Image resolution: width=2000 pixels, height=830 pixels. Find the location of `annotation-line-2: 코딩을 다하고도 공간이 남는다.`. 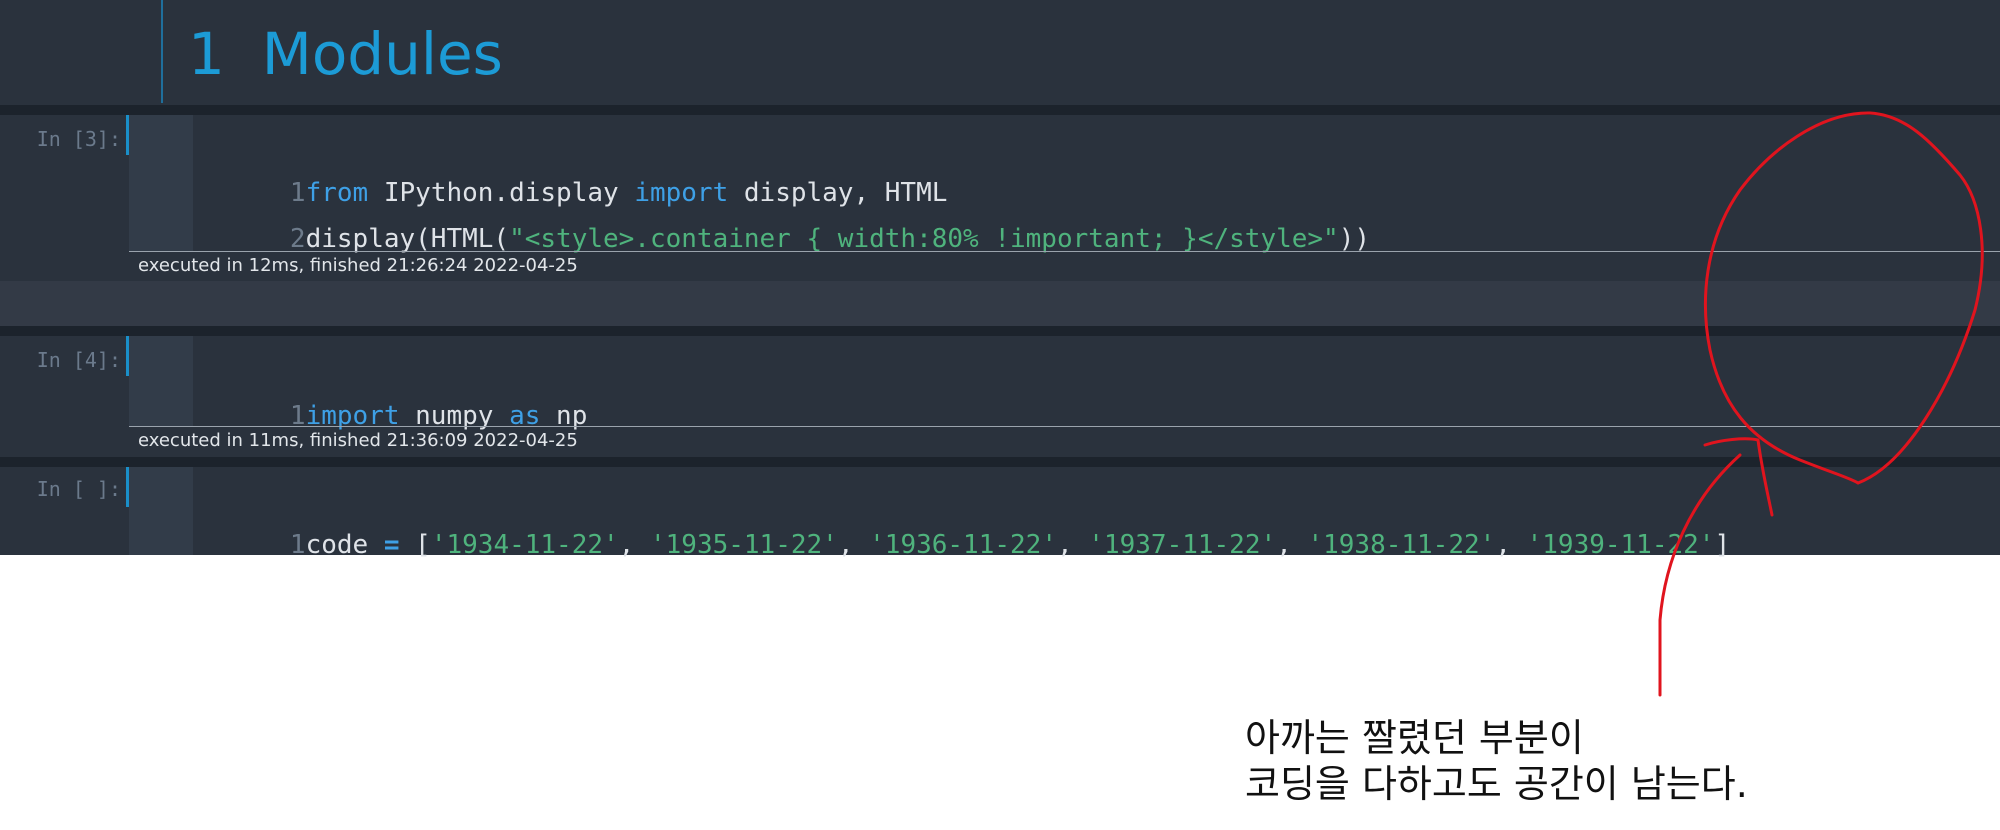

annotation-line-2: 코딩을 다하고도 공간이 남는다. is located at coordinates (1496, 784).